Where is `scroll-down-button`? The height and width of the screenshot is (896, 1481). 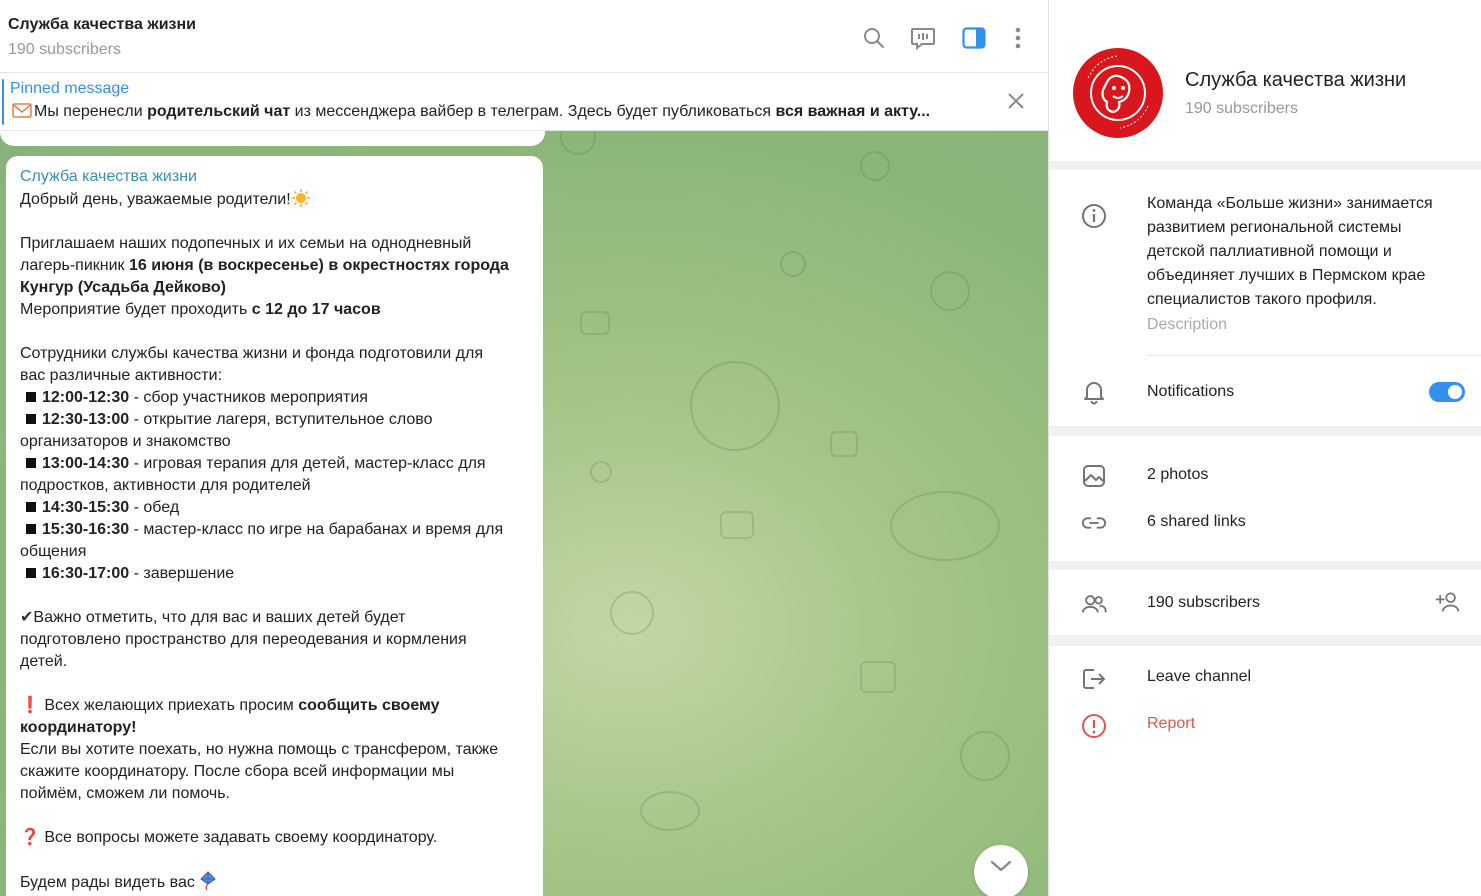
scroll-down-button is located at coordinates (1001, 870).